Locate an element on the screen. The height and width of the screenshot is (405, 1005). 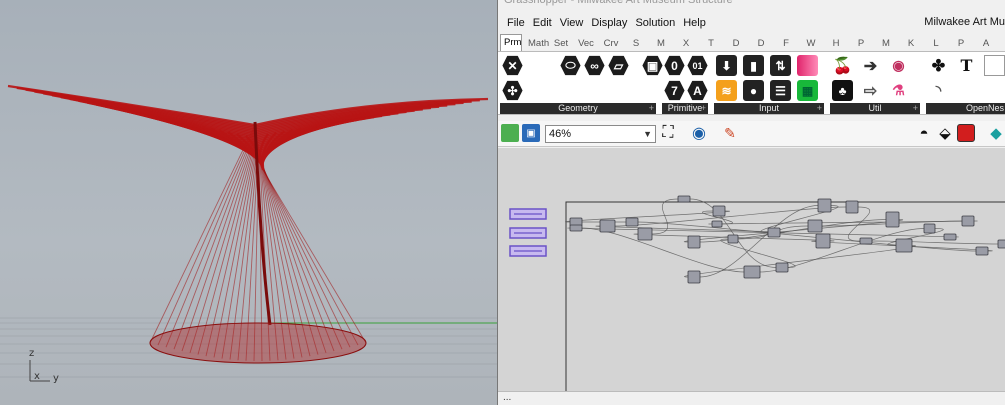
bake-icon: ◆ is located at coordinates (996, 133).